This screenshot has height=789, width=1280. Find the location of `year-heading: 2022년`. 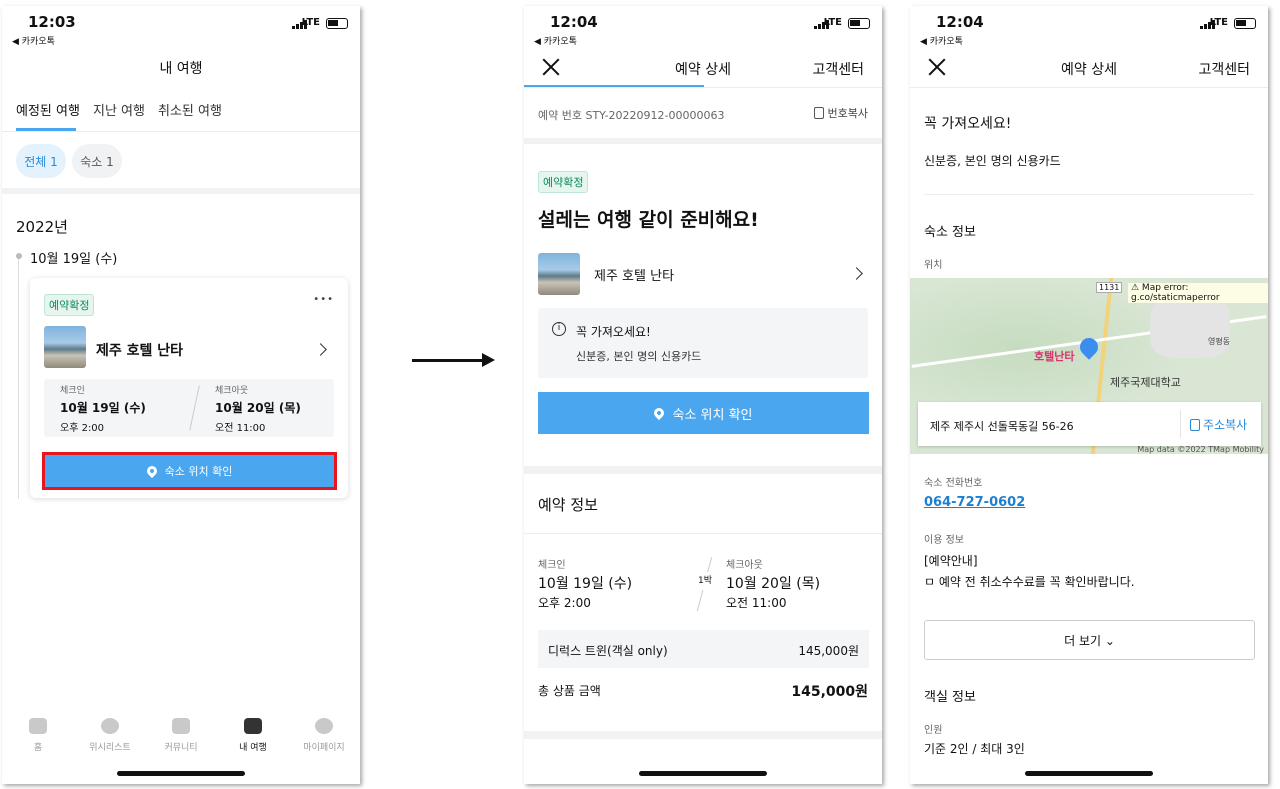

year-heading: 2022년 is located at coordinates (42, 227).